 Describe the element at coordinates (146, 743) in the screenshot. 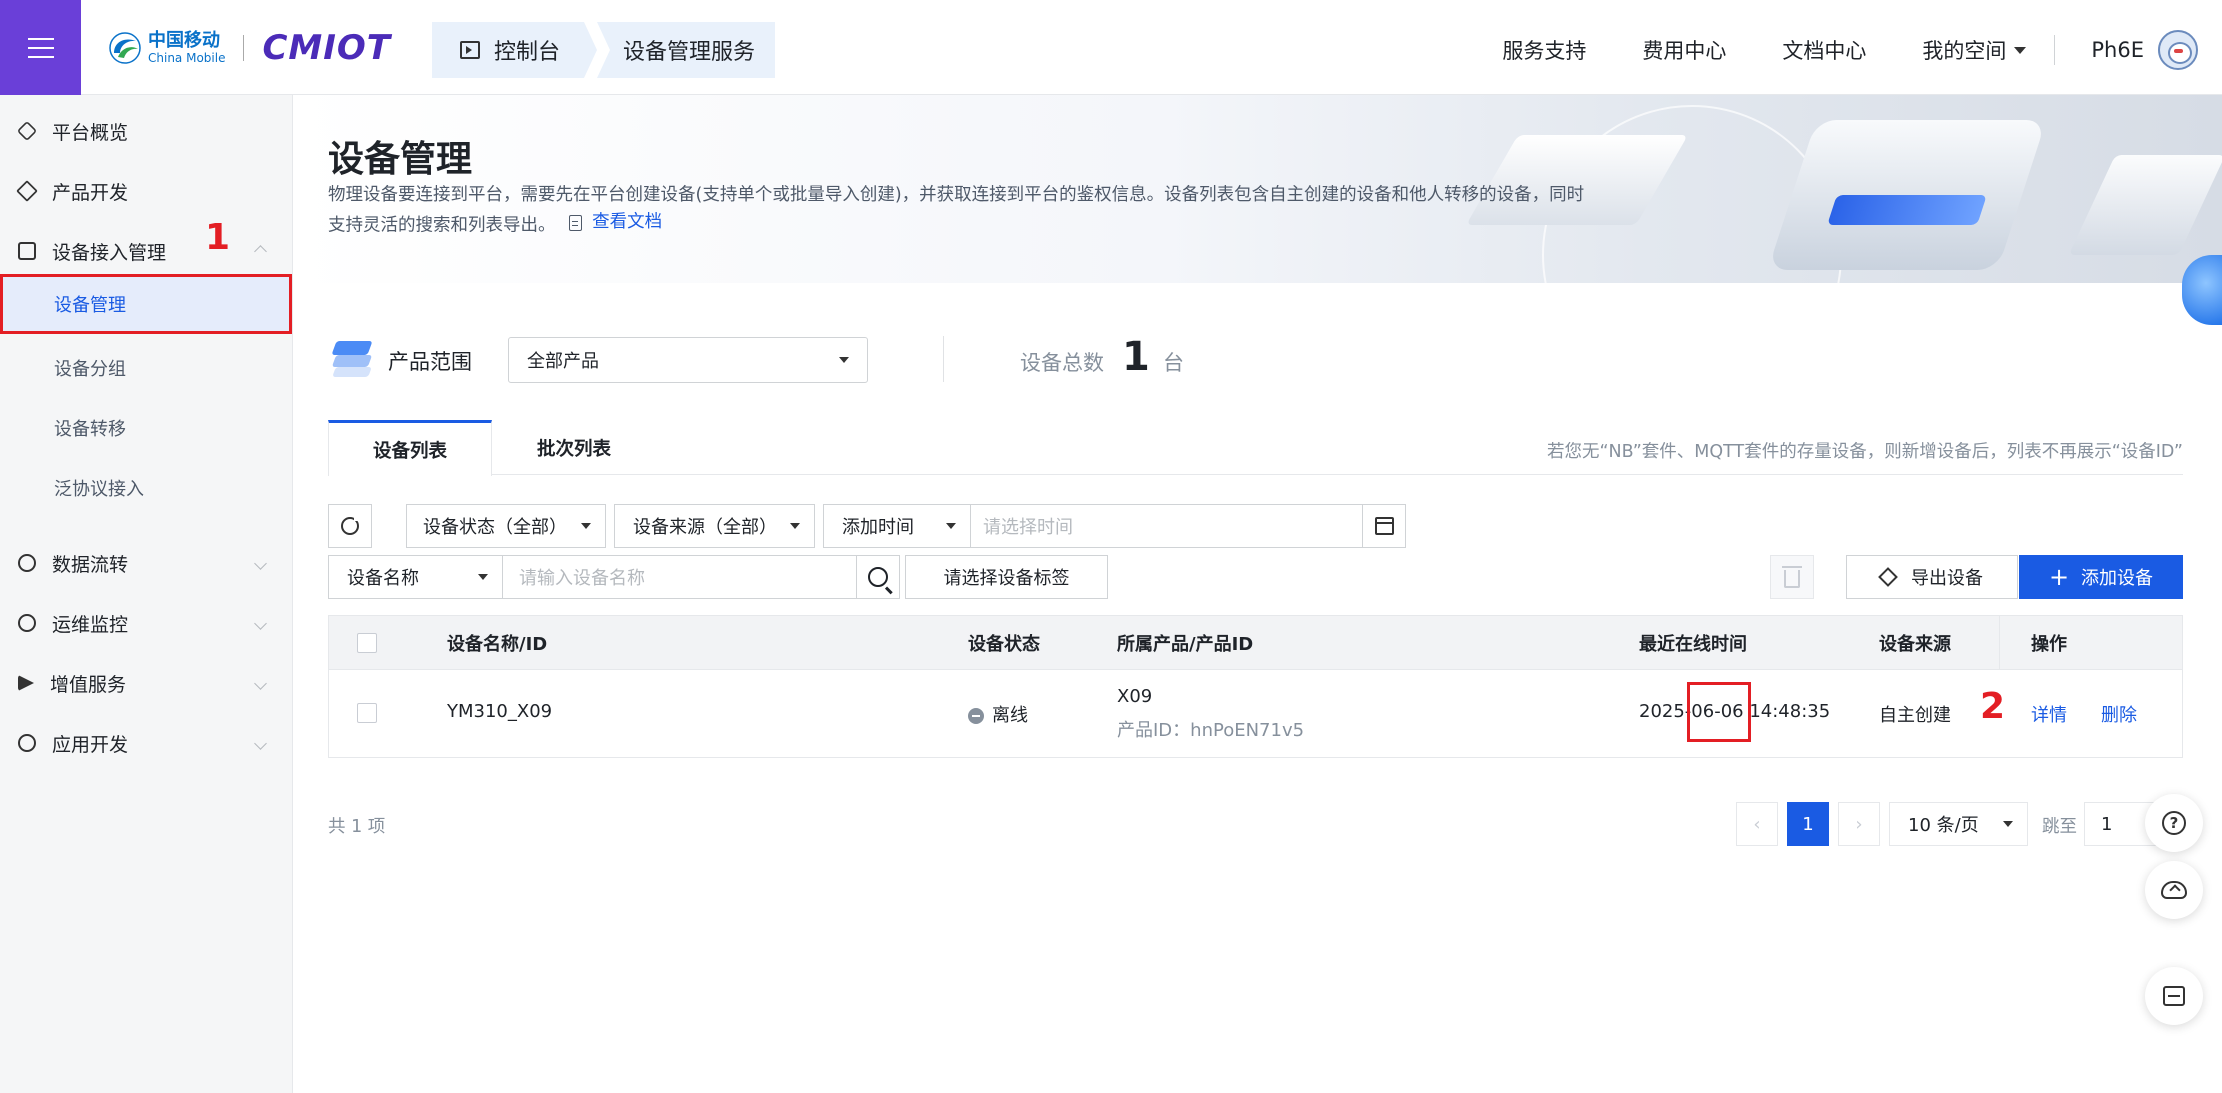

I see `sidebar-item-app-dev: 应用开发` at that location.